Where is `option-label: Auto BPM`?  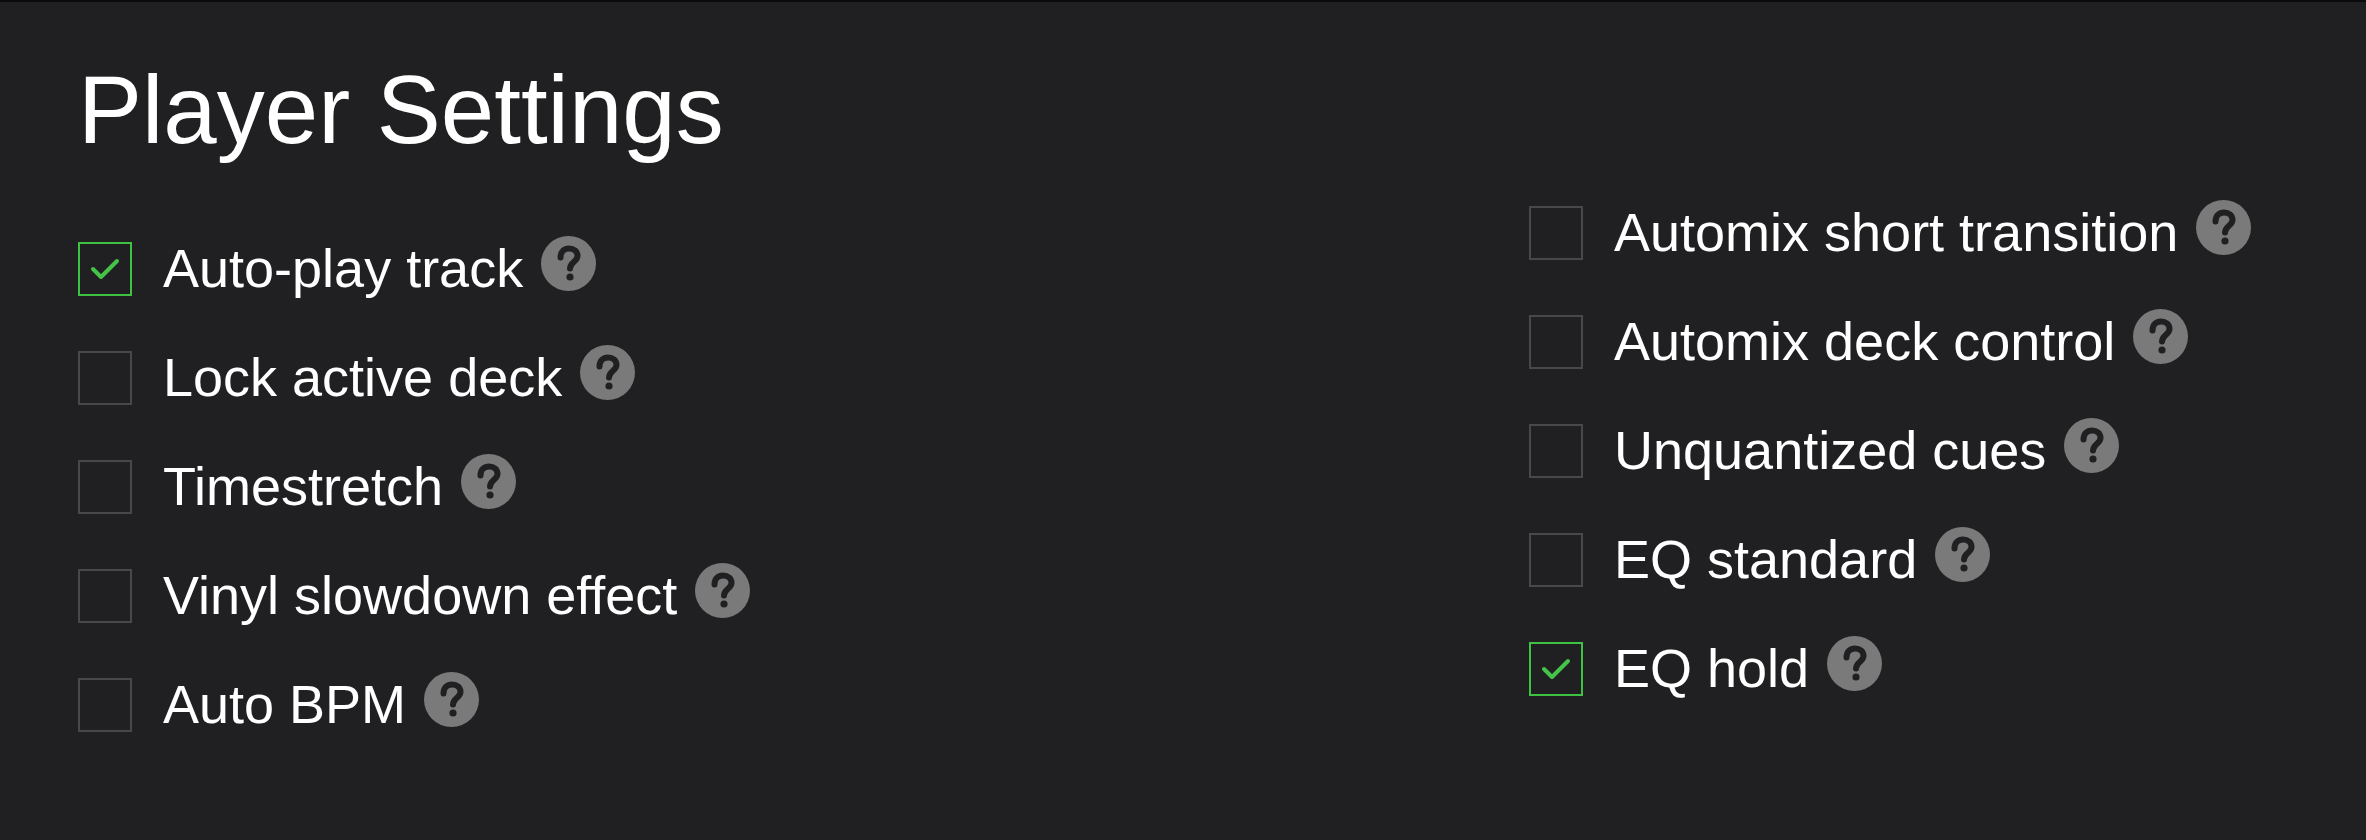 option-label: Auto BPM is located at coordinates (285, 705).